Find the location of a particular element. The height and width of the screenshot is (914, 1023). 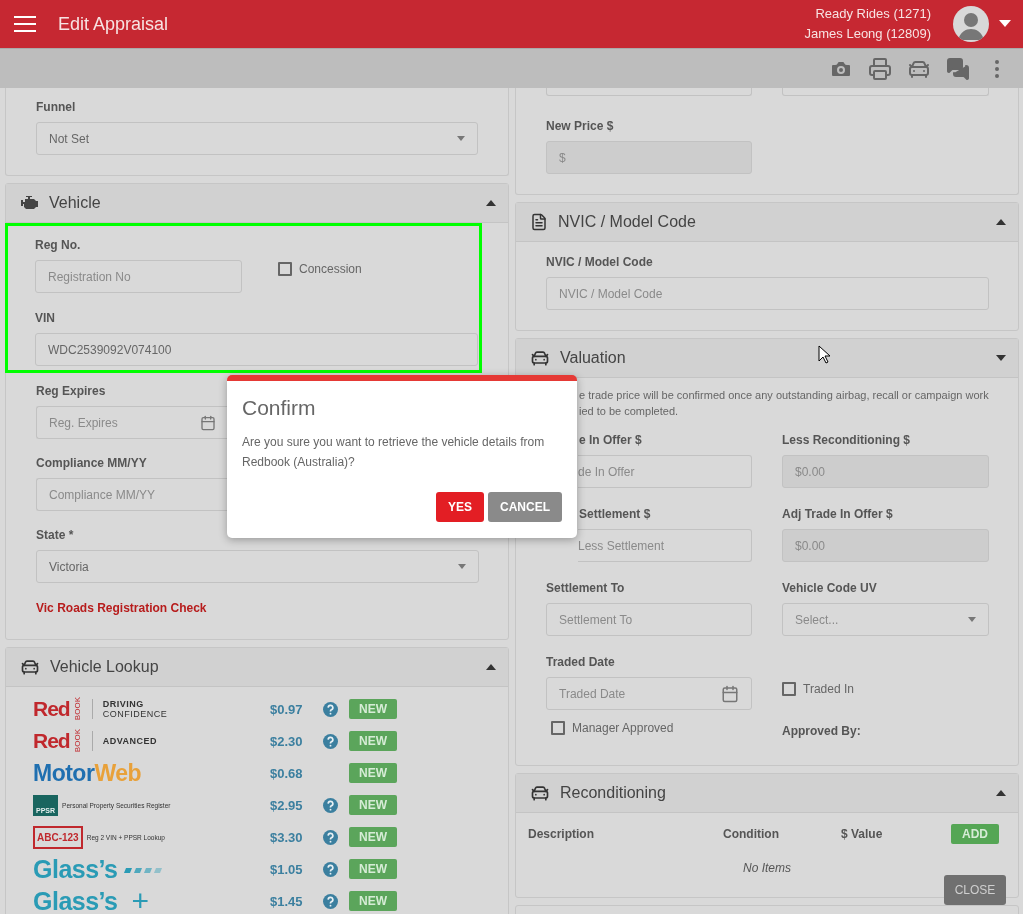

valuation-note: ied to be completed. is located at coordinates (629, 411).